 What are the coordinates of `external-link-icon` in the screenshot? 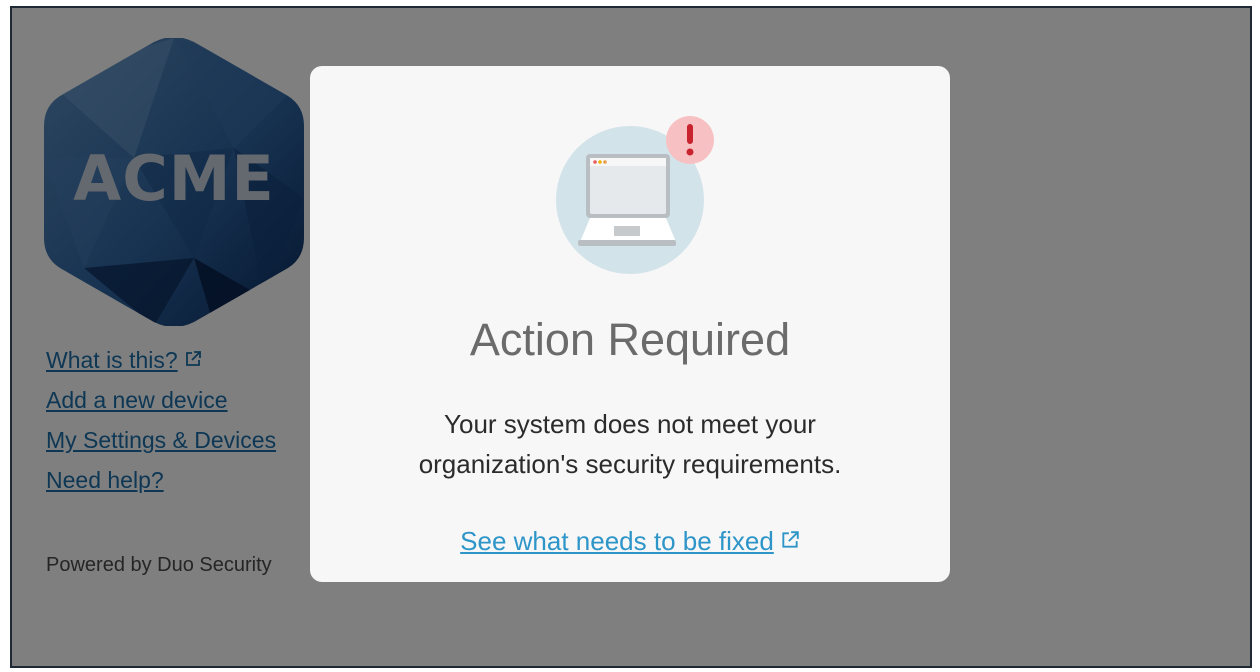 It's located at (790, 539).